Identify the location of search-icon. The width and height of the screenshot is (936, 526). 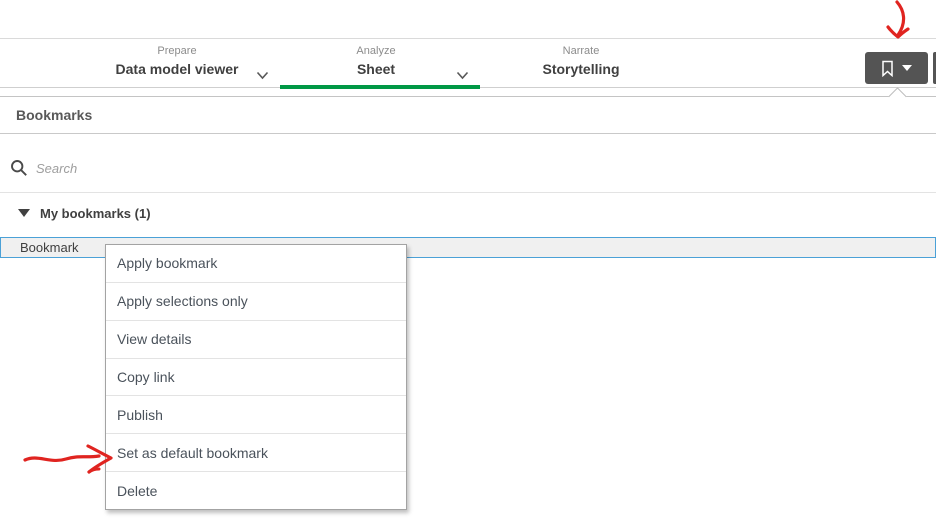
(19, 168).